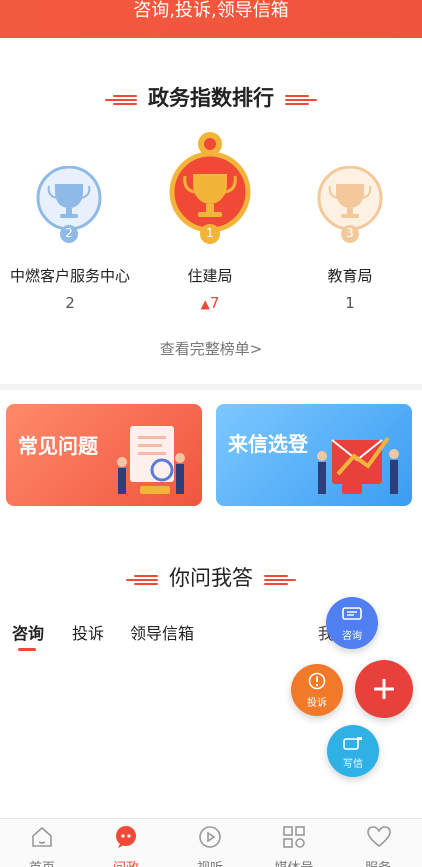 This screenshot has width=422, height=867. I want to click on grid-icon, so click(294, 837).